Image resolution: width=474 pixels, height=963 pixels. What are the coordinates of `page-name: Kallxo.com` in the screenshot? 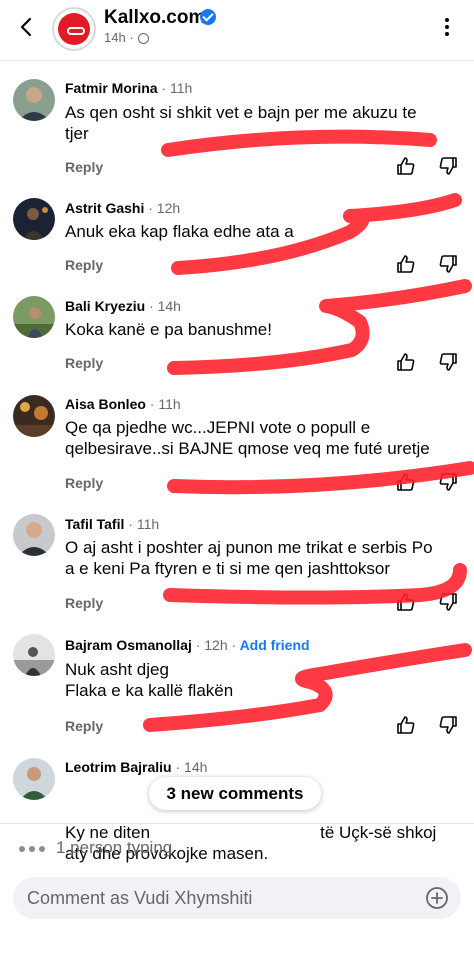 It's located at (154, 18).